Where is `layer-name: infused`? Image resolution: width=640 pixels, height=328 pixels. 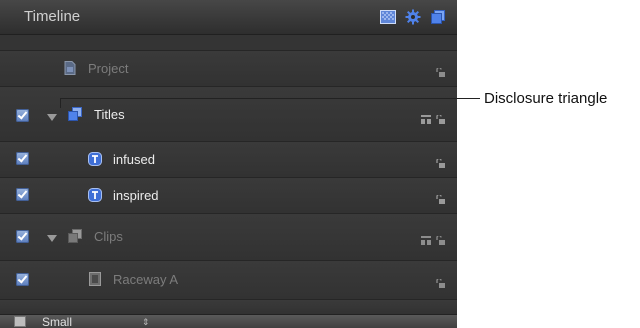
layer-name: infused is located at coordinates (134, 159).